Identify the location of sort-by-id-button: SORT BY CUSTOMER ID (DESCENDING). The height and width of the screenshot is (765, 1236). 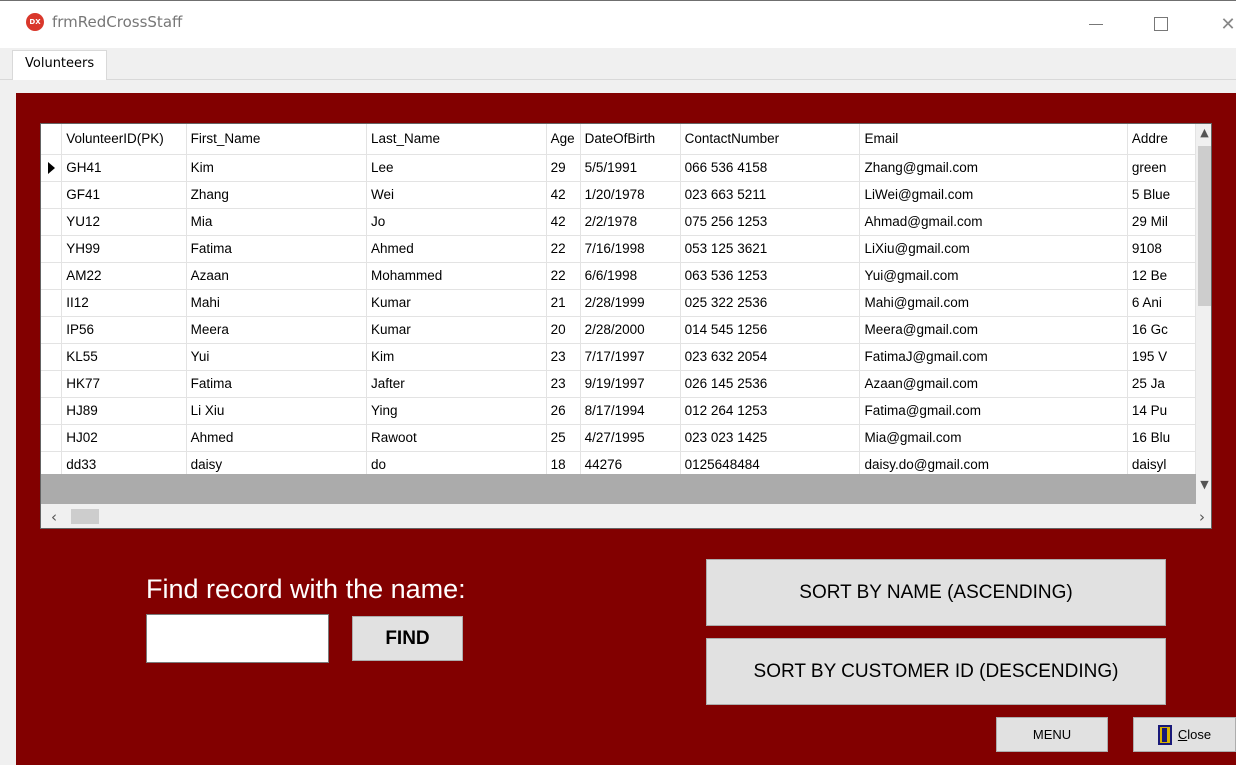
(936, 671).